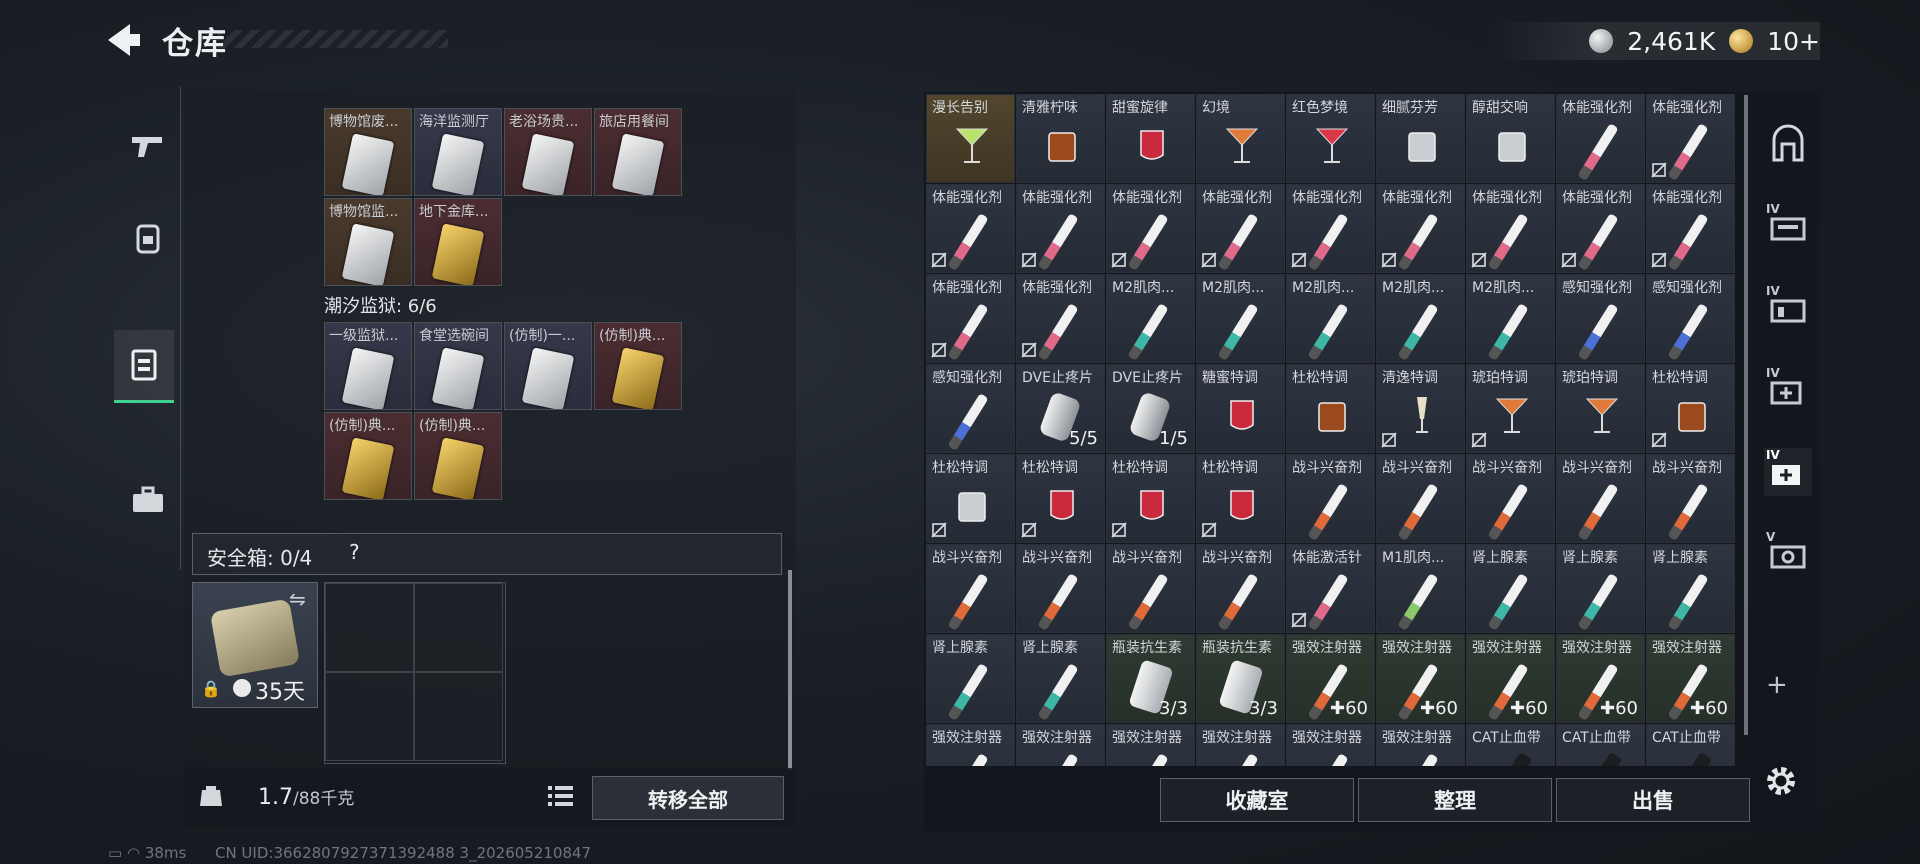 This screenshot has height=864, width=1920. Describe the element at coordinates (1788, 226) in the screenshot. I see `rail-tab-storage-1: IV` at that location.